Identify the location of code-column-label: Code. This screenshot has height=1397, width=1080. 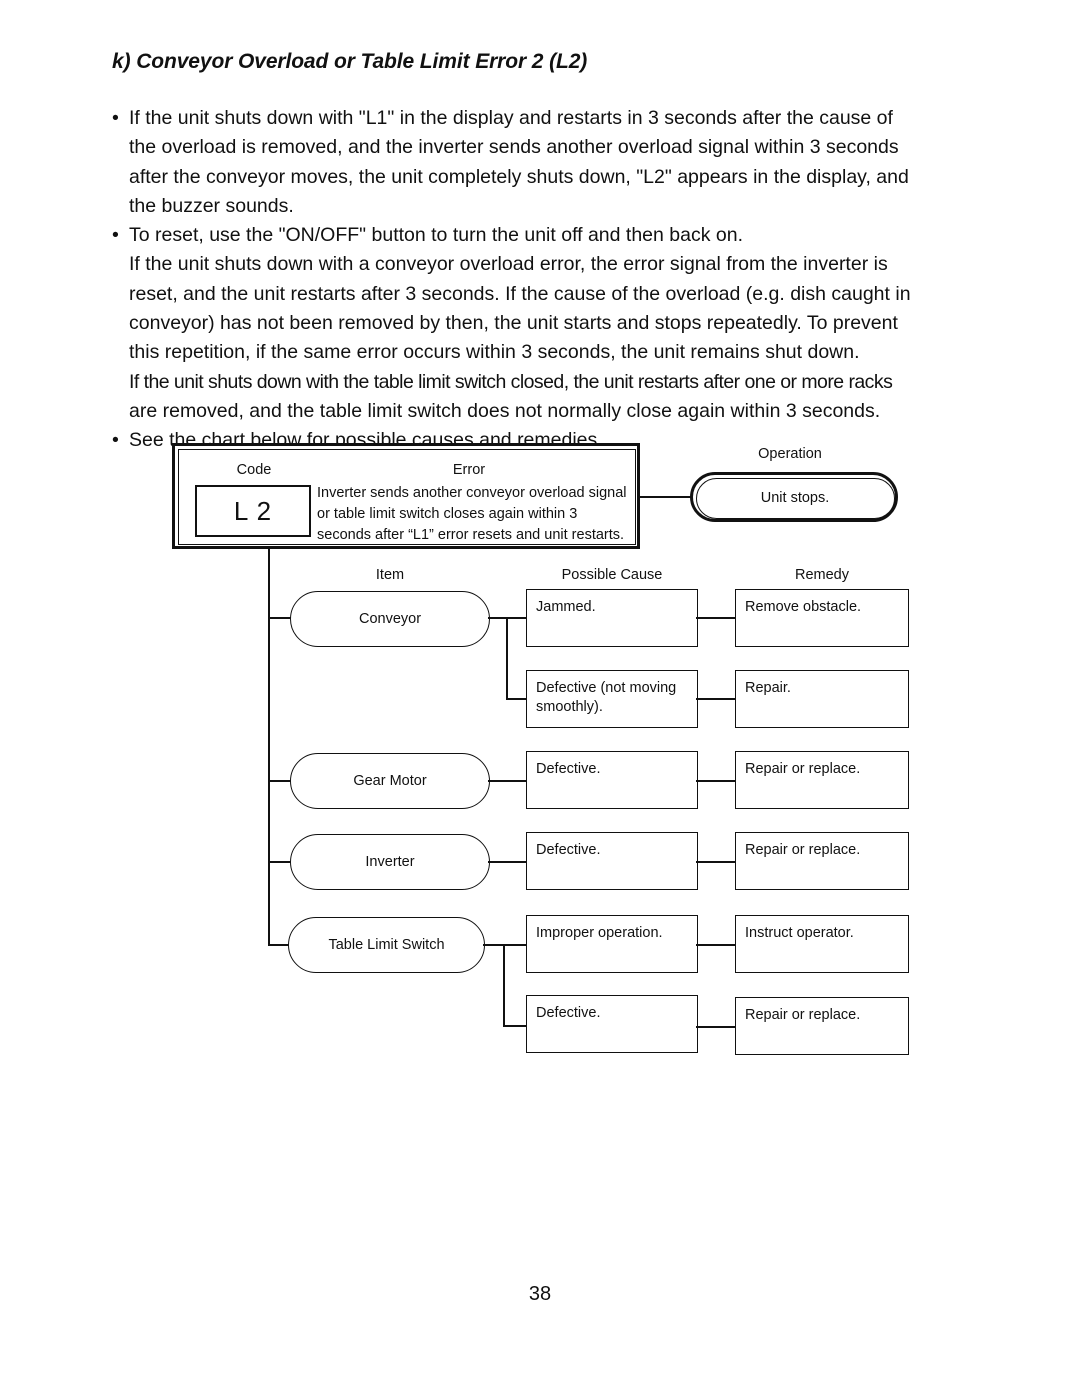
(254, 470).